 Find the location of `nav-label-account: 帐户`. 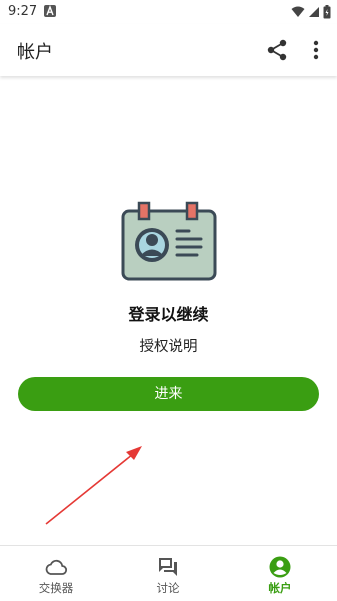

nav-label-account: 帐户 is located at coordinates (280, 588).